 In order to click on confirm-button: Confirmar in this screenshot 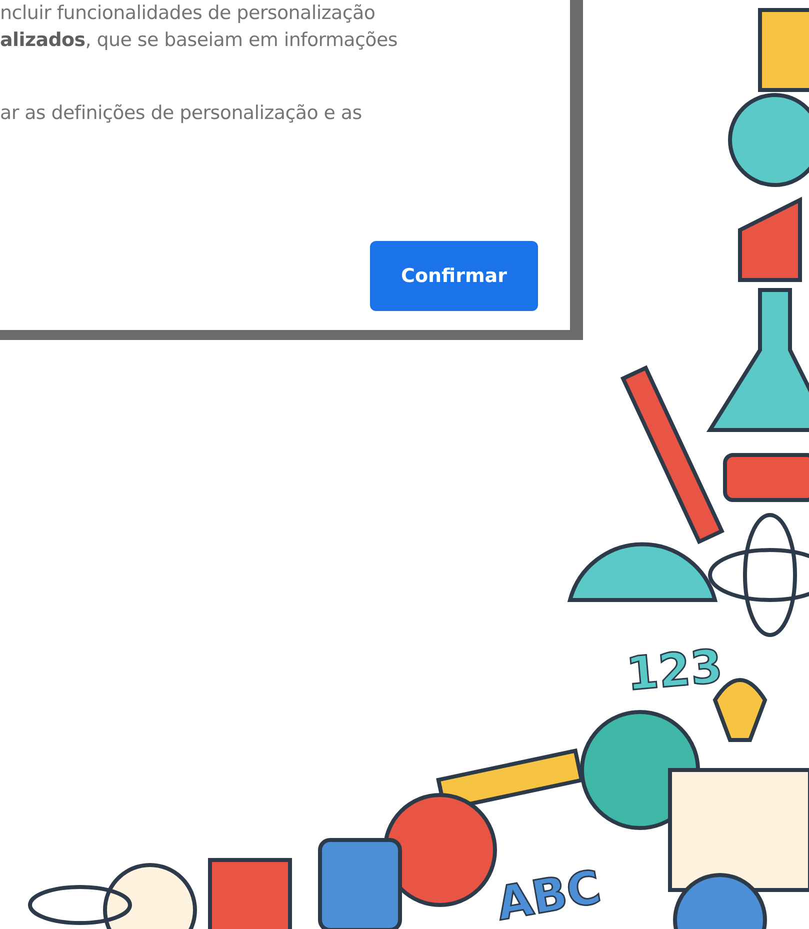, I will do `click(454, 276)`.